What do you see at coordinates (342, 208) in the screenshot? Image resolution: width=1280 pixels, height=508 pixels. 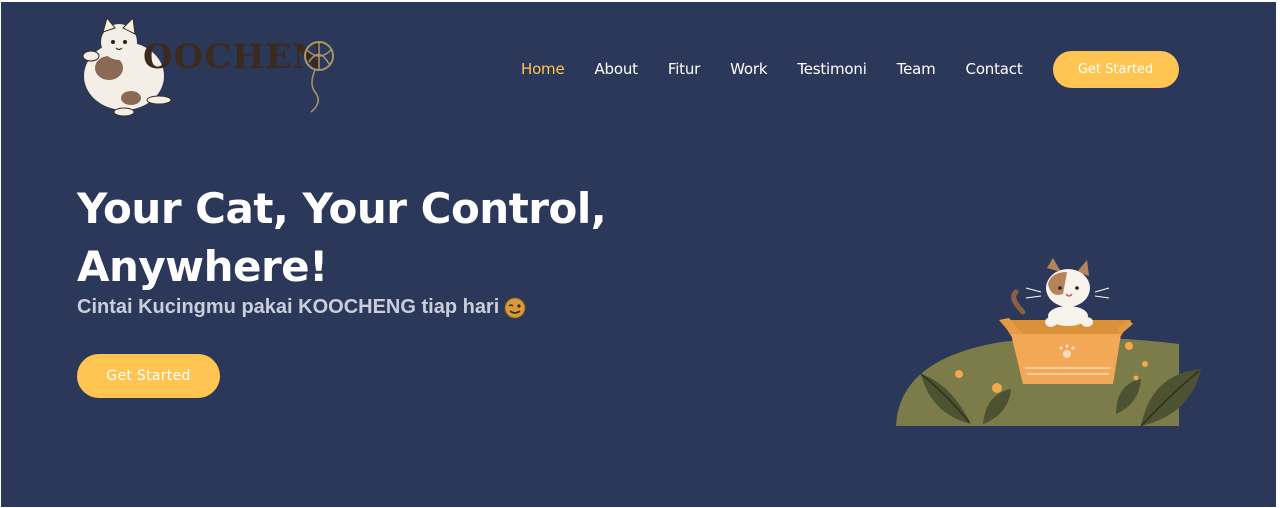 I see `hero-title-line1: Your Cat, Your Control,` at bounding box center [342, 208].